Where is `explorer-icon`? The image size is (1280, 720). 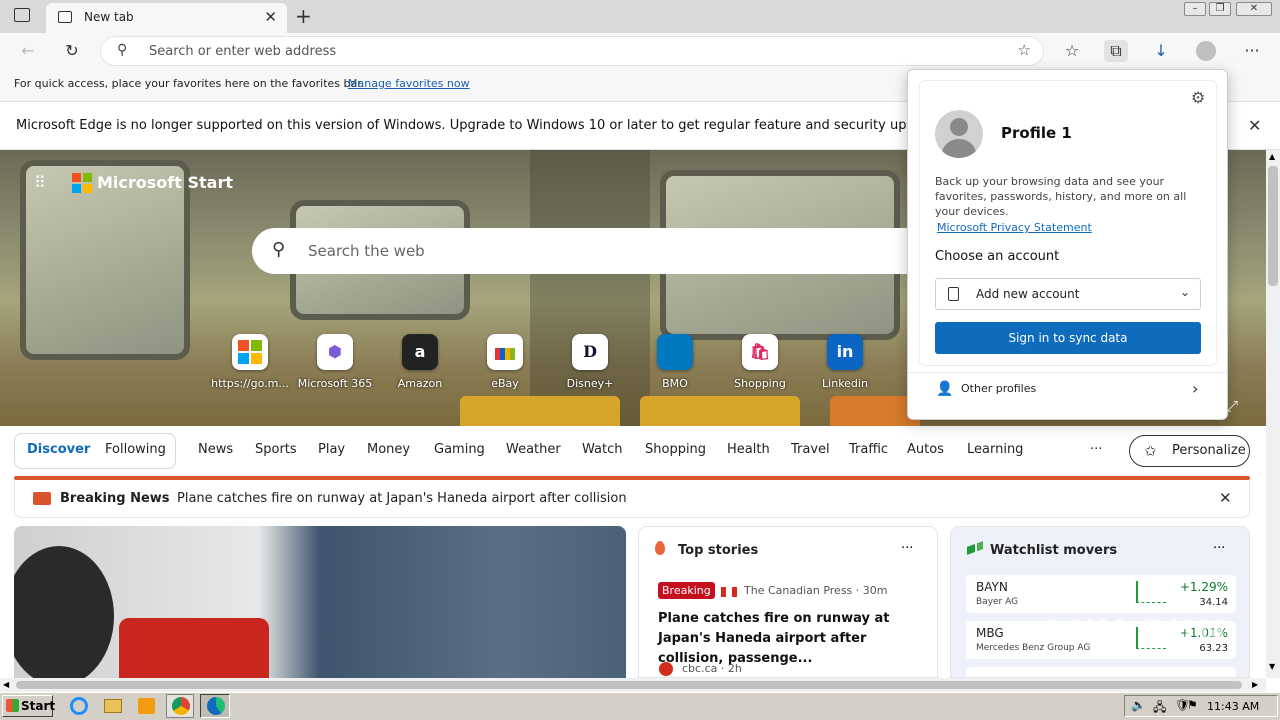 explorer-icon is located at coordinates (113, 706).